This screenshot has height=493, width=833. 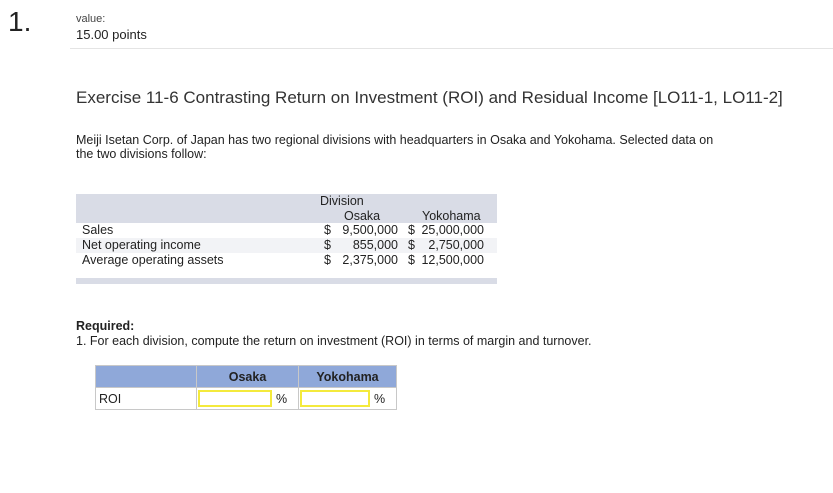 I want to click on required-heading: Required:, so click(x=105, y=326).